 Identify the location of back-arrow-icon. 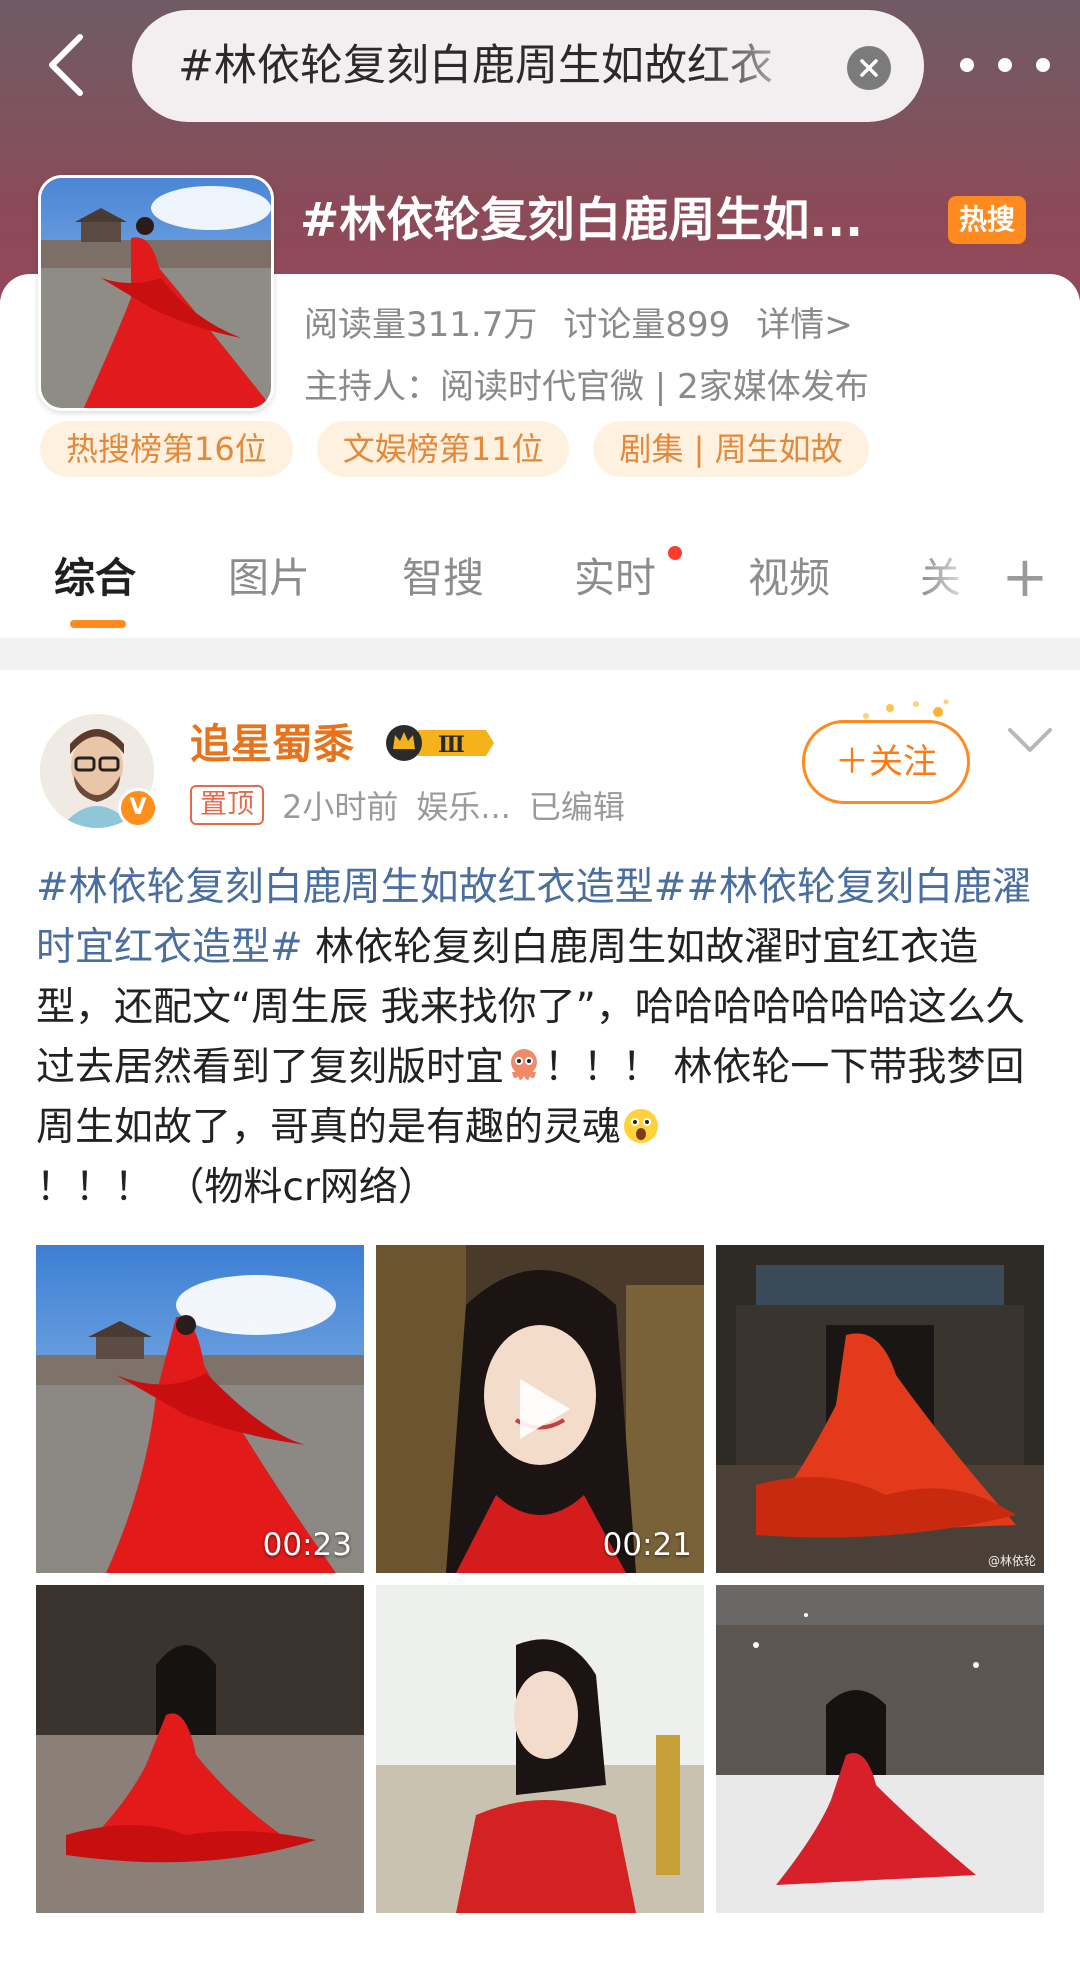
(66, 65).